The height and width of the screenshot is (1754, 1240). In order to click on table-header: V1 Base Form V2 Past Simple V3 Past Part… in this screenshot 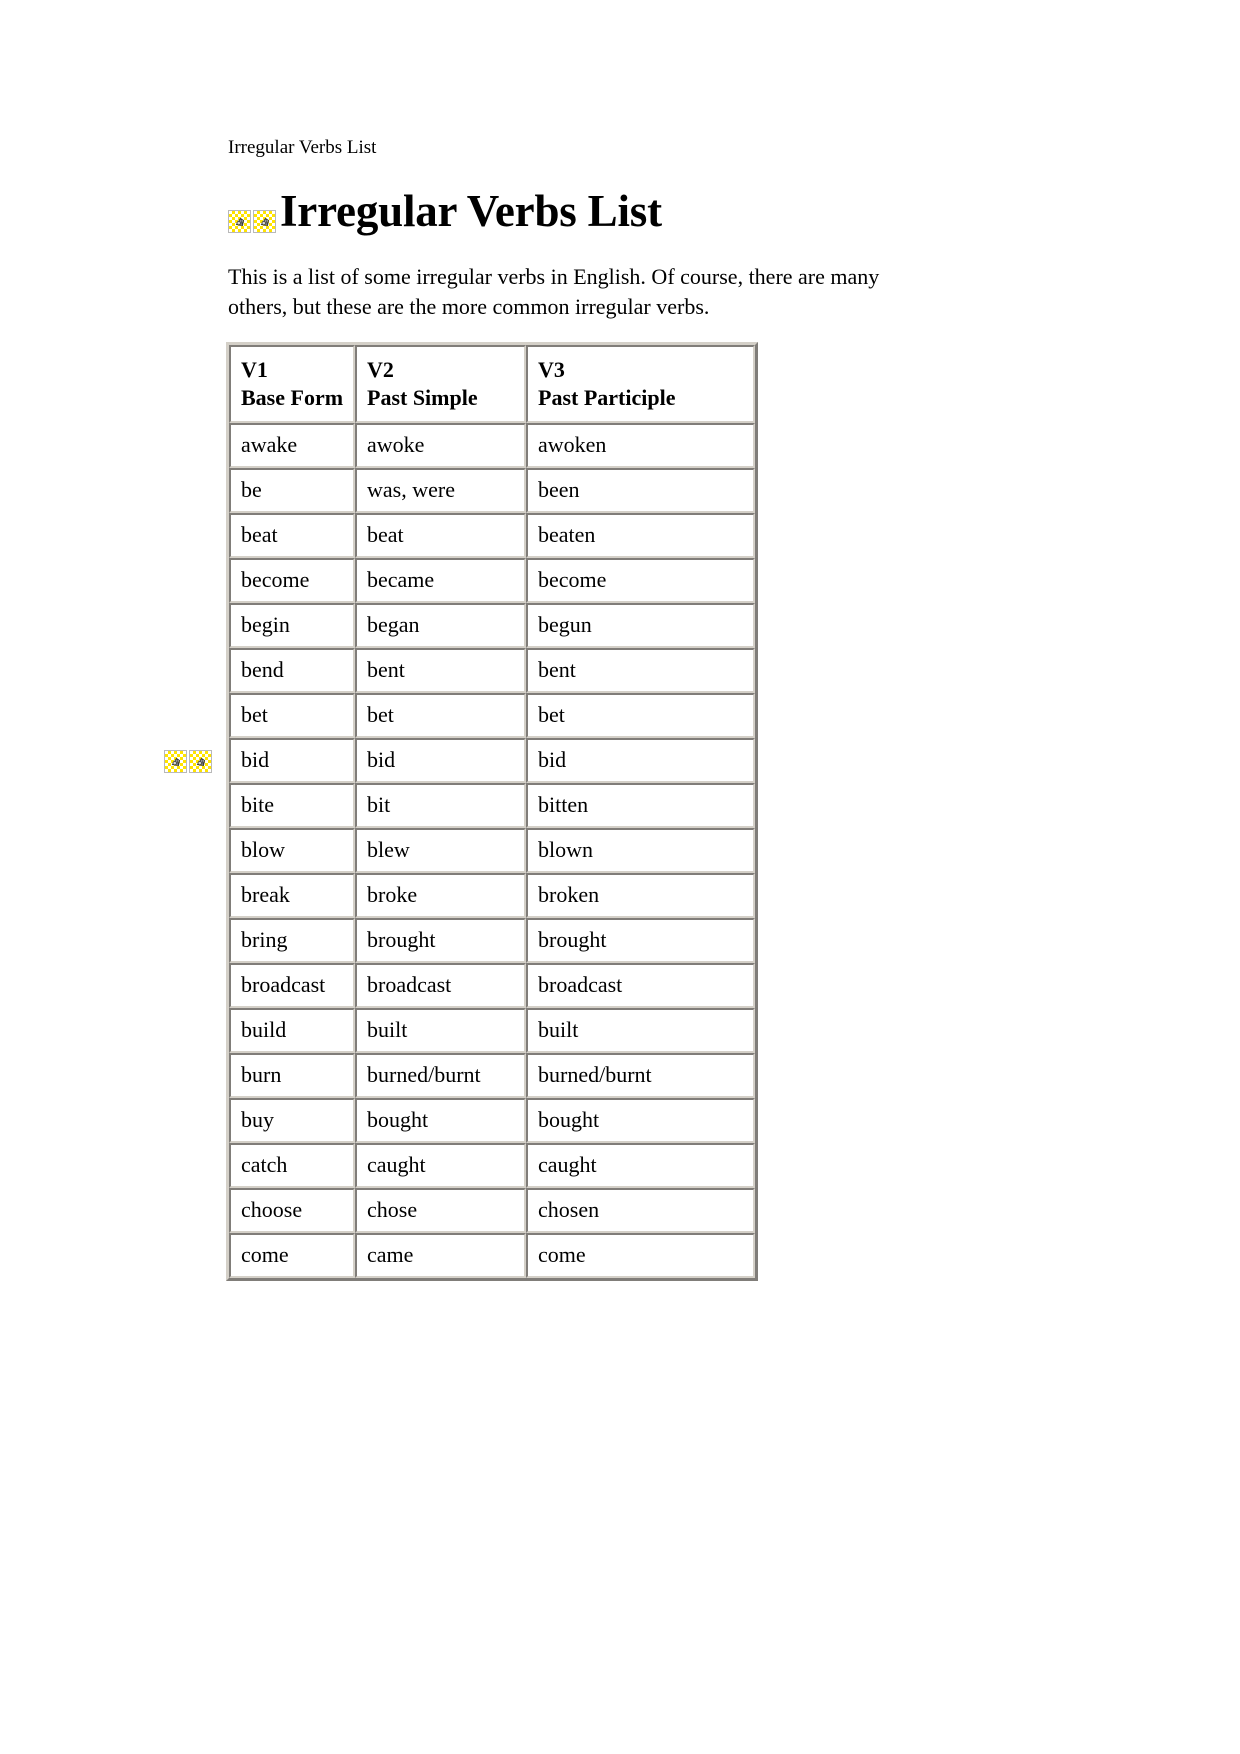, I will do `click(492, 384)`.